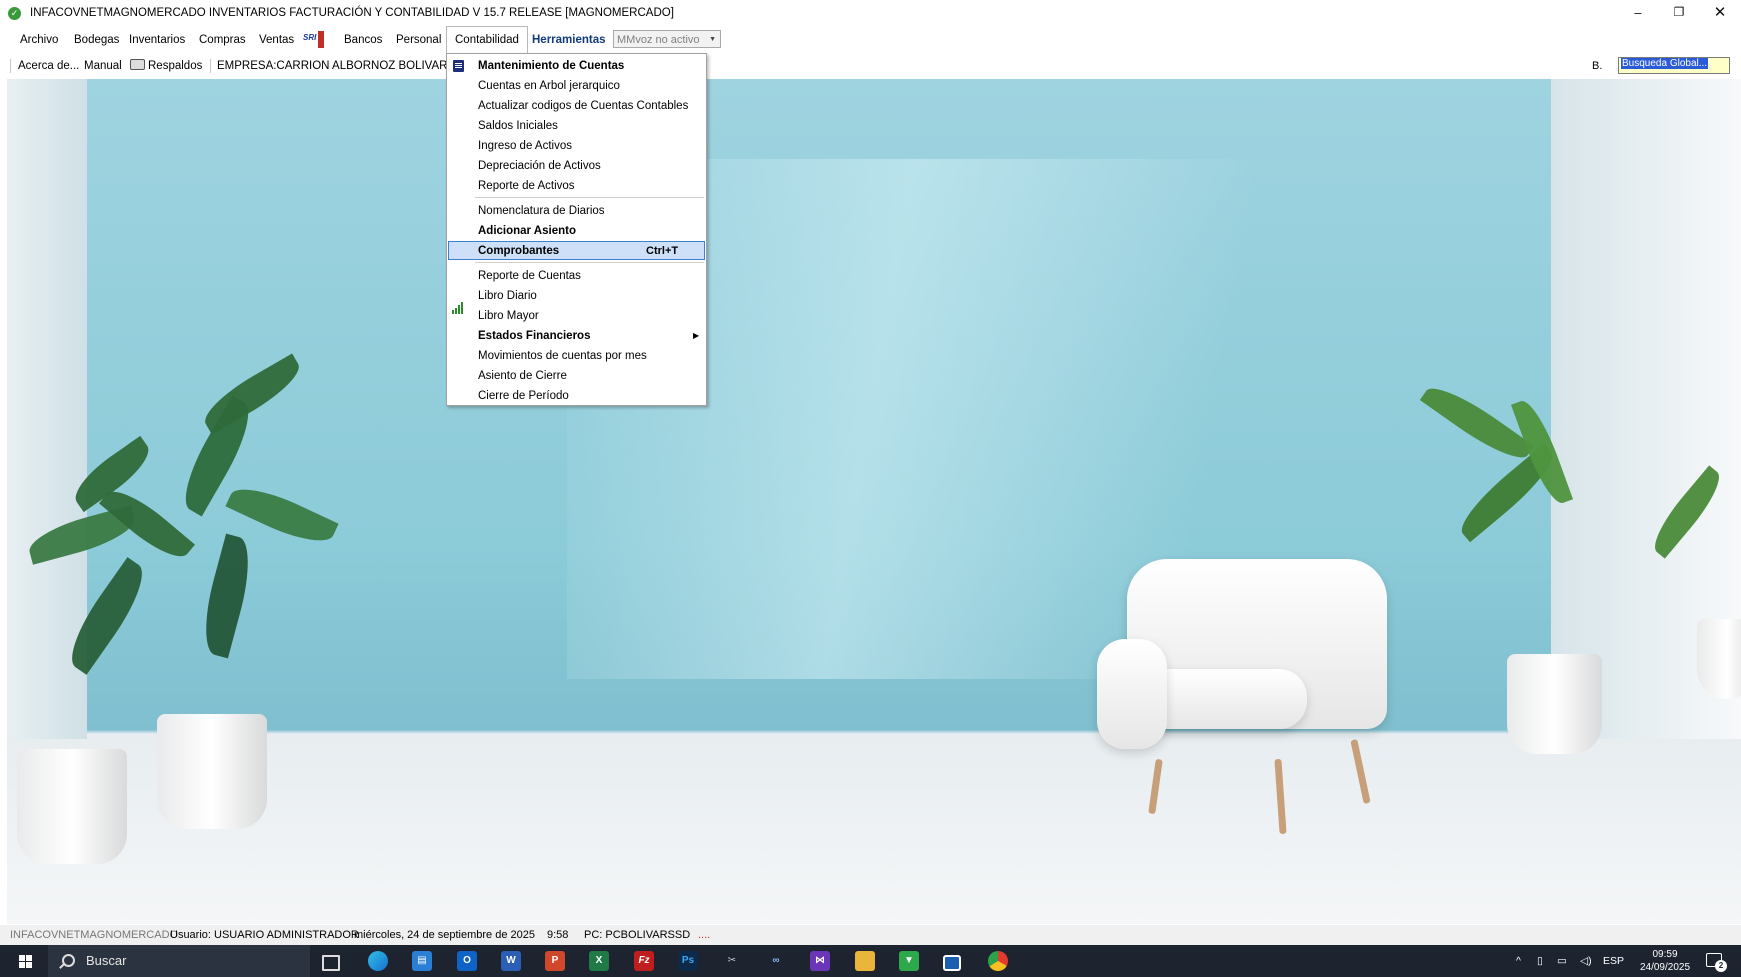  What do you see at coordinates (523, 396) in the screenshot?
I see `menu-item-cierre-periodo: Cierre de Período` at bounding box center [523, 396].